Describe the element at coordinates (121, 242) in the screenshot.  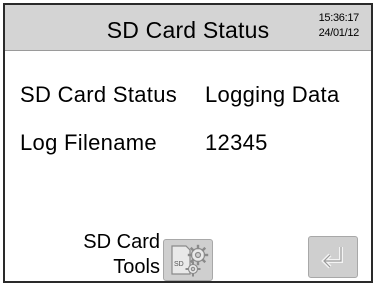
I see `sd-card-tools-label-line1: SD Card` at that location.